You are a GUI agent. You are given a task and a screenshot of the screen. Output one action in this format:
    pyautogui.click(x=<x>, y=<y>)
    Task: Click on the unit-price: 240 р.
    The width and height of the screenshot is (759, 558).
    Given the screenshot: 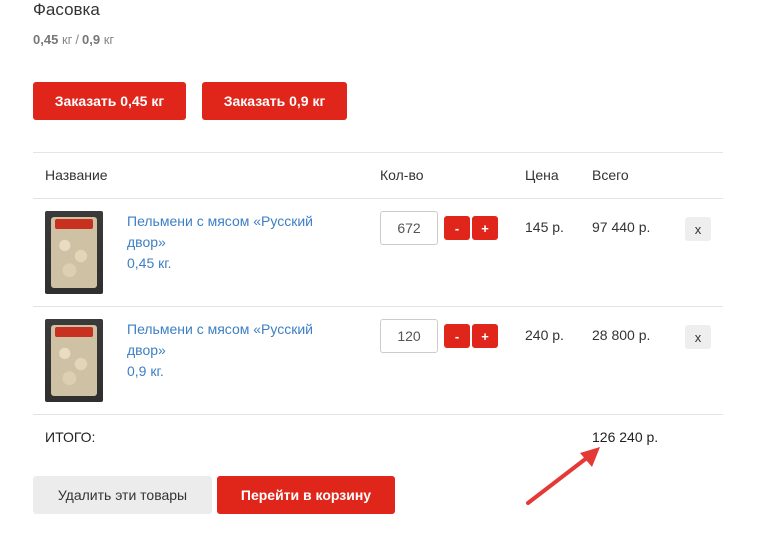 What is the action you would take?
    pyautogui.click(x=544, y=335)
    